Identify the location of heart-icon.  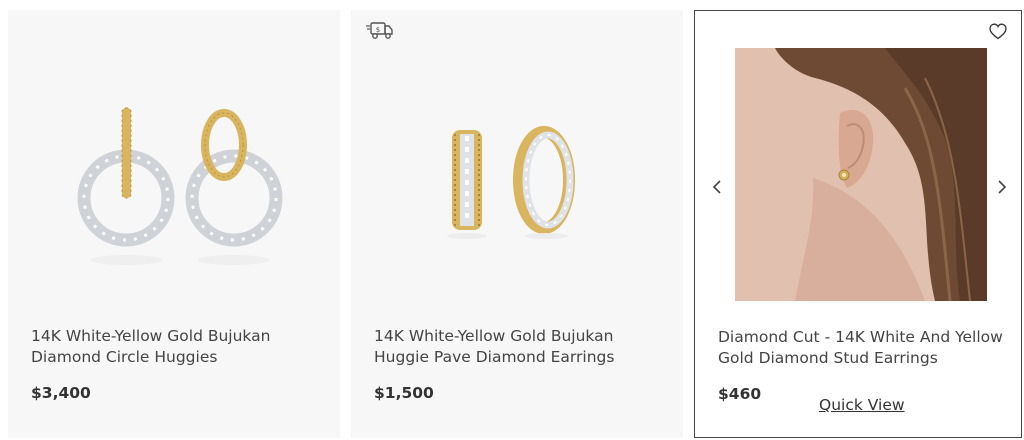
(998, 31).